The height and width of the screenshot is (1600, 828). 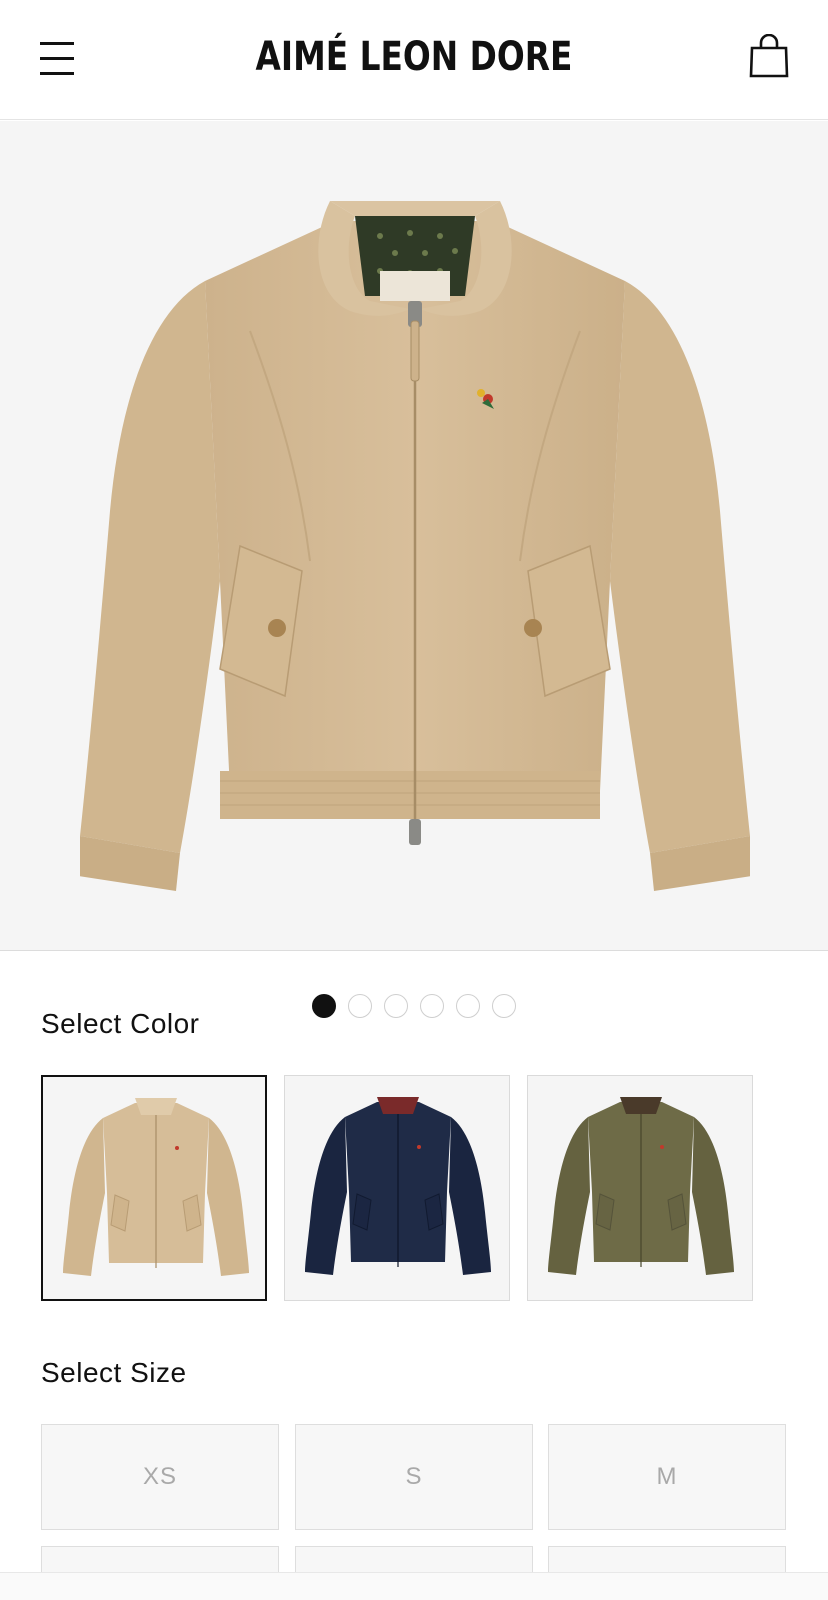 I want to click on tan-jacket-thumbnail, so click(x=156, y=1187).